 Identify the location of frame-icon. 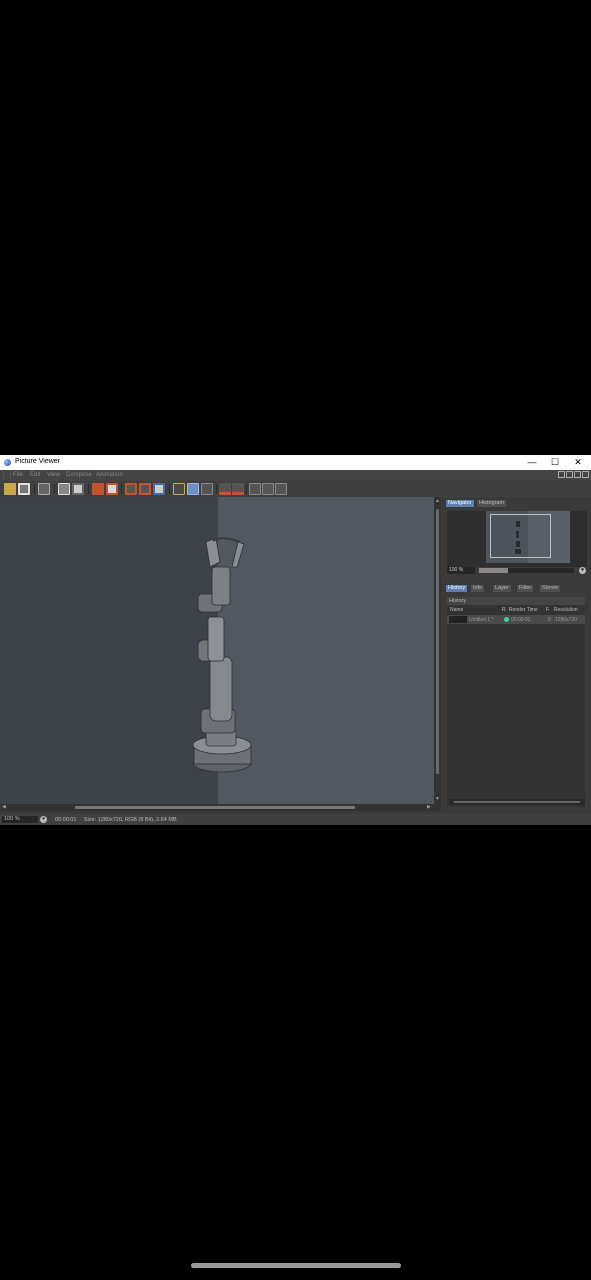
(281, 489).